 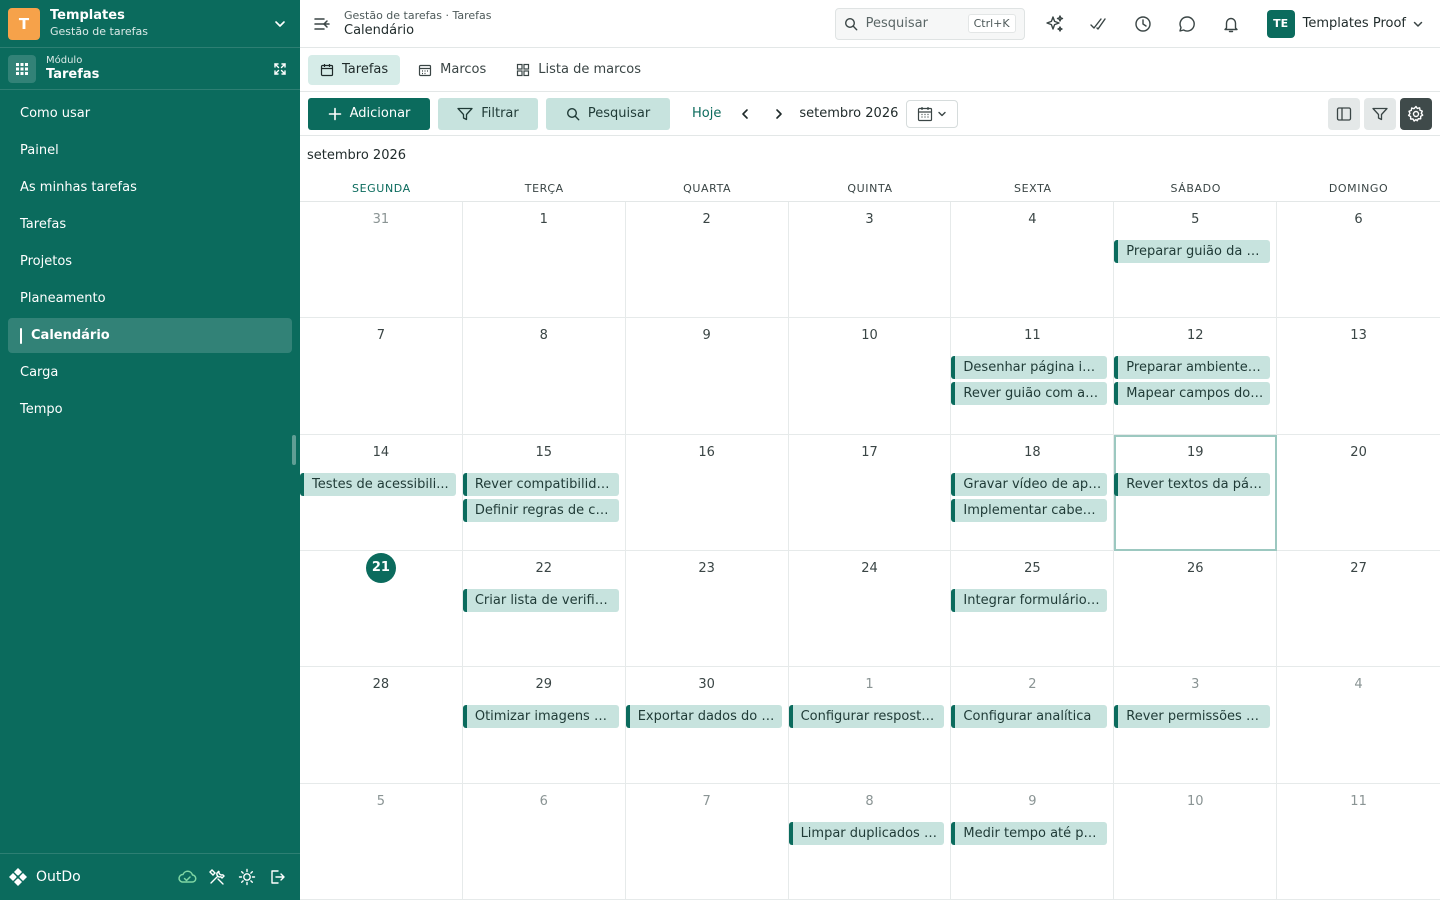 What do you see at coordinates (150, 24) in the screenshot?
I see `workspace-switcher: T Templates Gestão de tarefas` at bounding box center [150, 24].